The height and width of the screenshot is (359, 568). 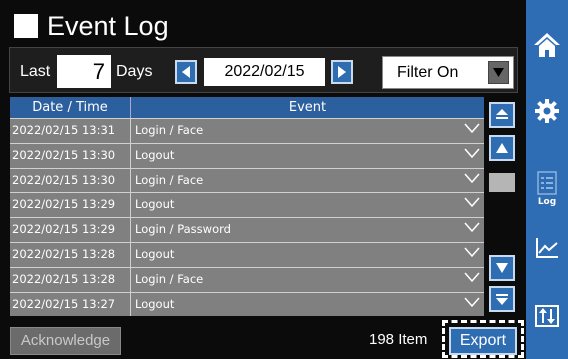 I want to click on triangle-up-icon, so click(x=502, y=148).